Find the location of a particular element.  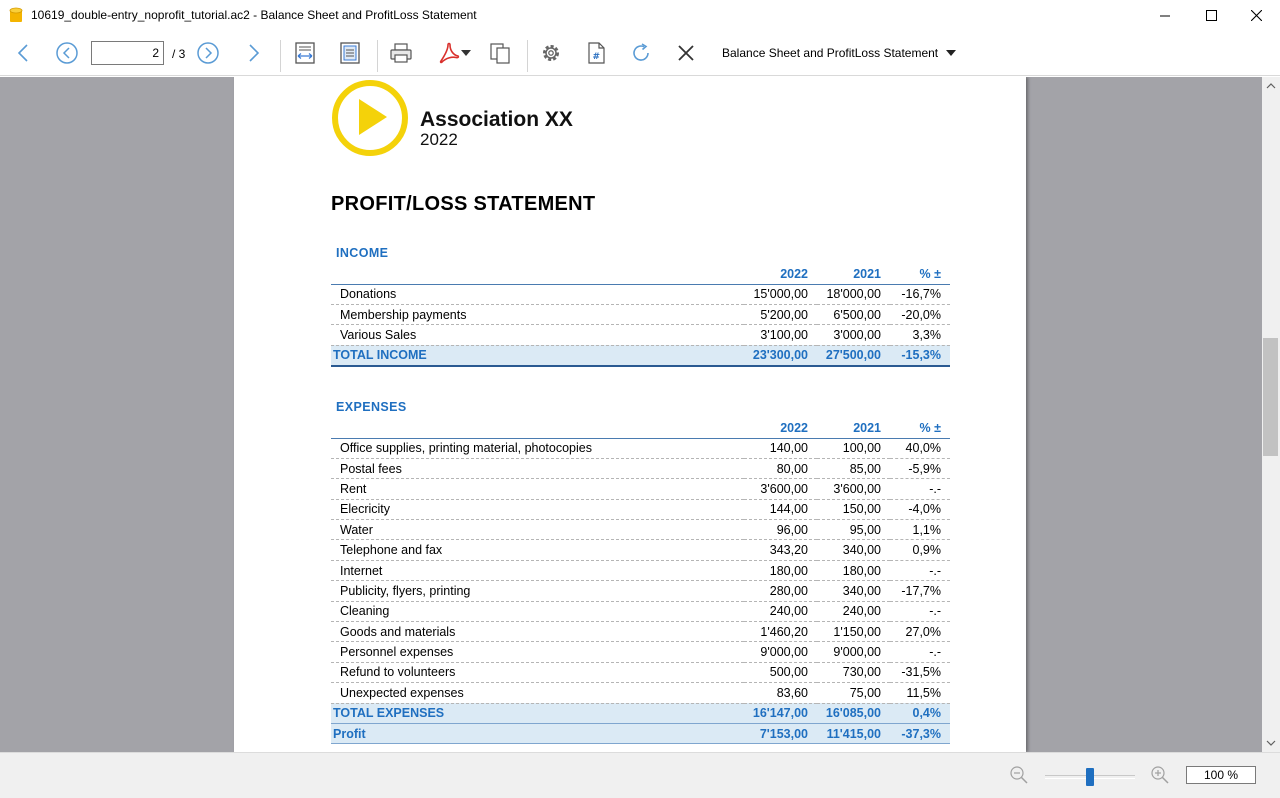

value-2022: 343,20 is located at coordinates (780, 550).